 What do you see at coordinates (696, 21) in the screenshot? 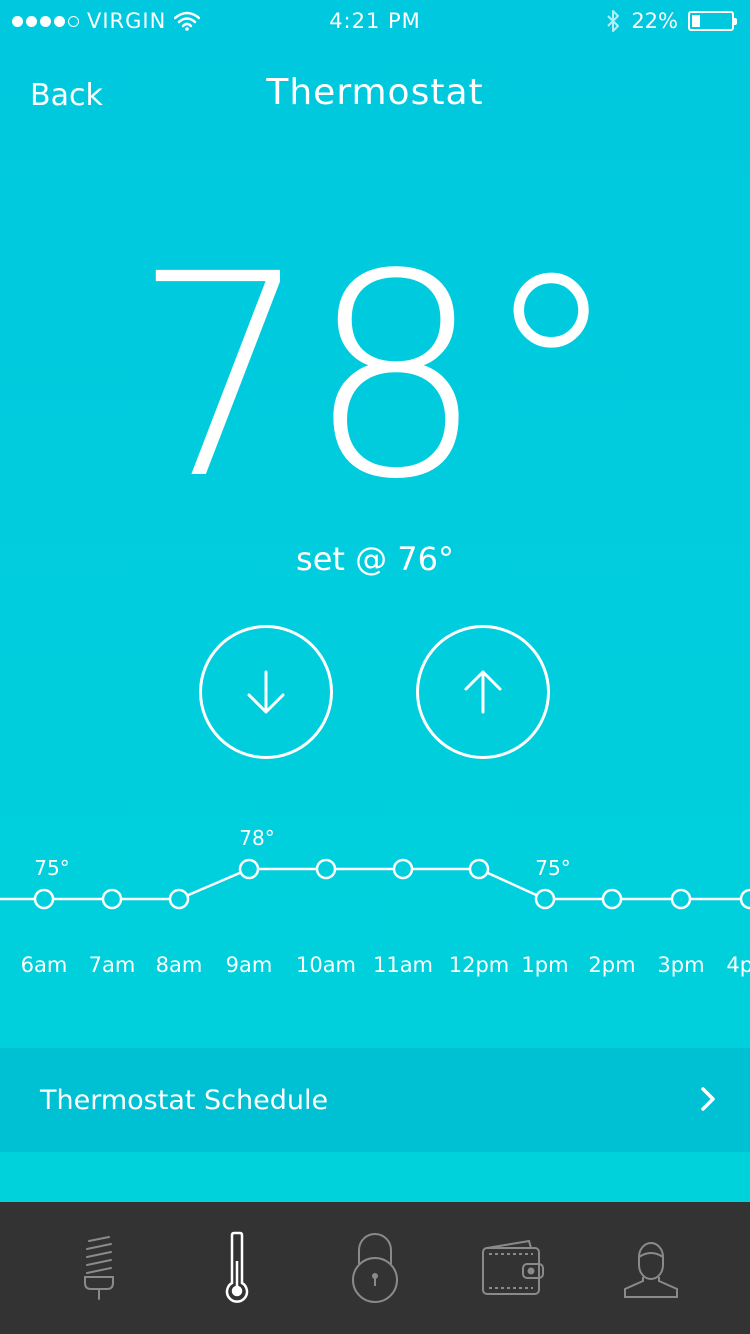
I see `battery-fill` at bounding box center [696, 21].